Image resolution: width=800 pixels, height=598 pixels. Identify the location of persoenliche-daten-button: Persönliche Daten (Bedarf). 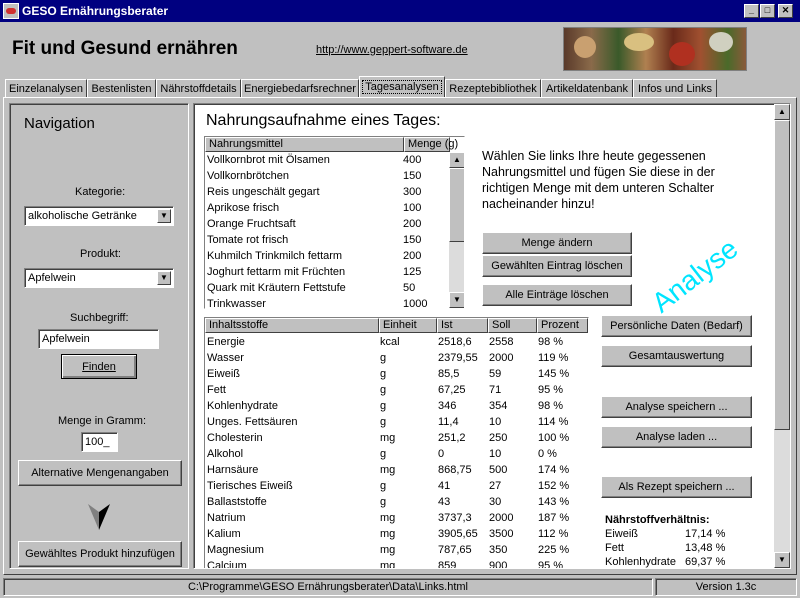
(676, 326).